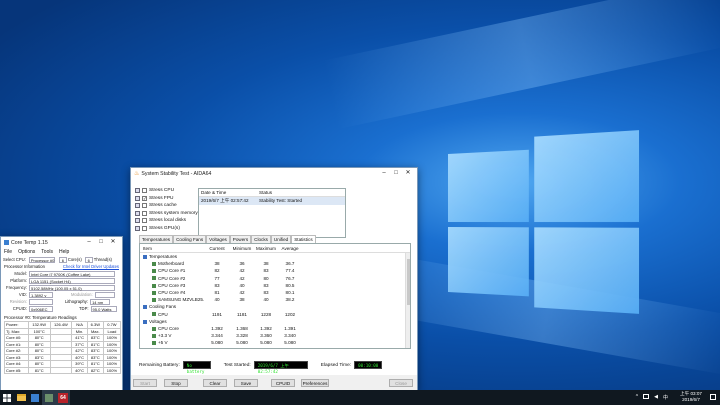 This screenshot has width=720, height=405. Describe the element at coordinates (261, 239) in the screenshot. I see `tab-clocks: Clocks` at that location.